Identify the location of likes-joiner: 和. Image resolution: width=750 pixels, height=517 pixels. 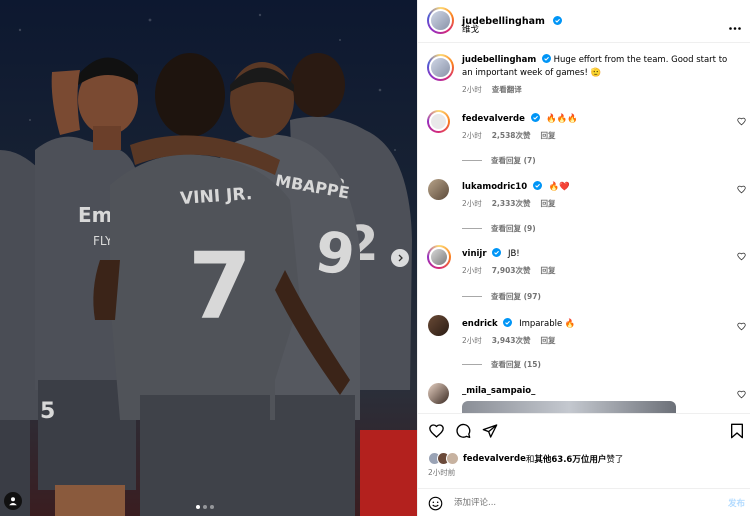
(530, 459).